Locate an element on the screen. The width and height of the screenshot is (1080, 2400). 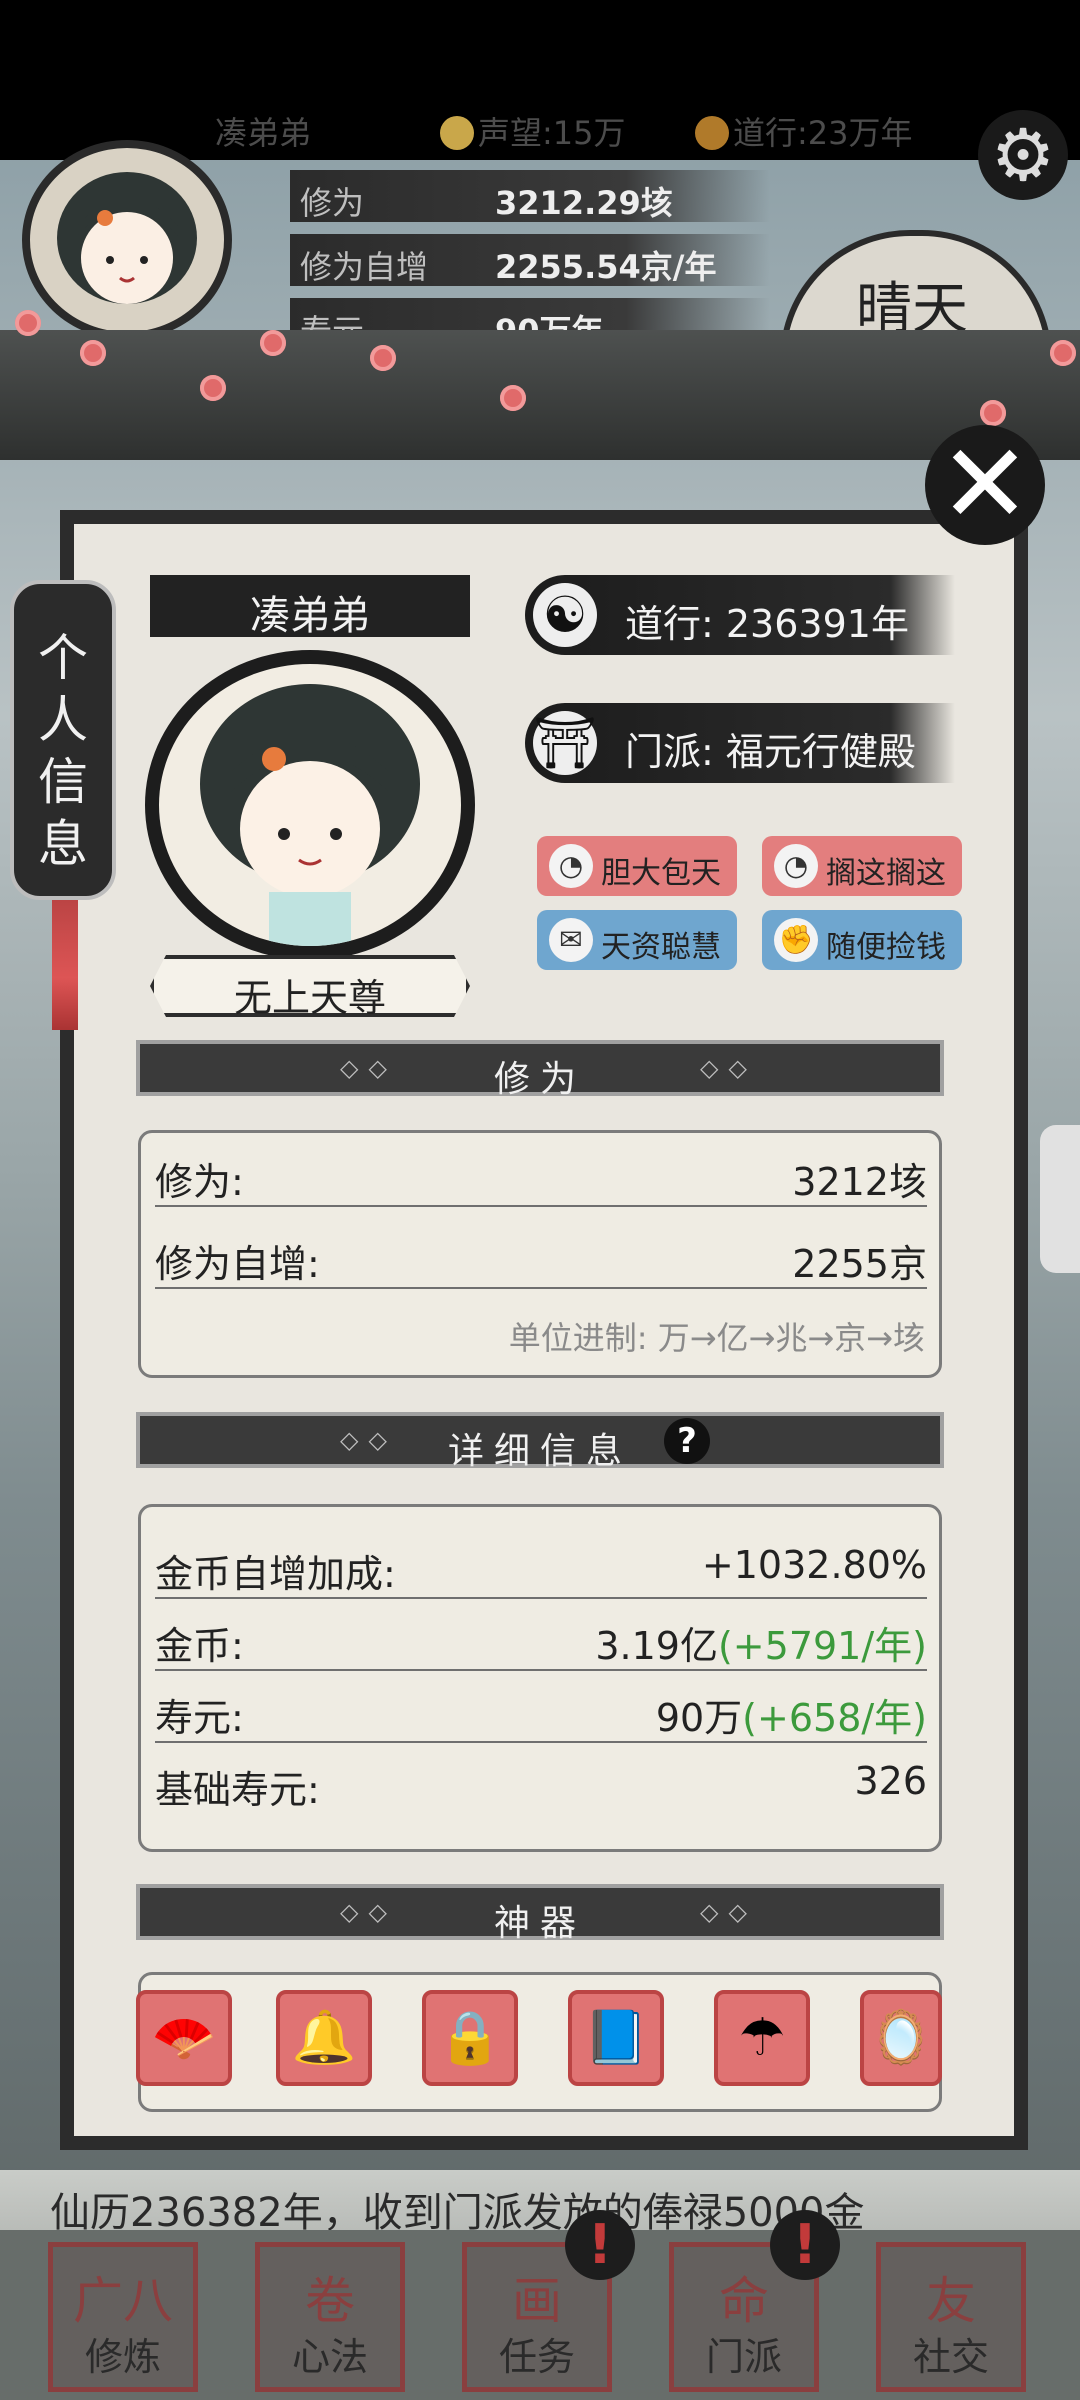
details-row: 基础寿元: 326 is located at coordinates (541, 1781).